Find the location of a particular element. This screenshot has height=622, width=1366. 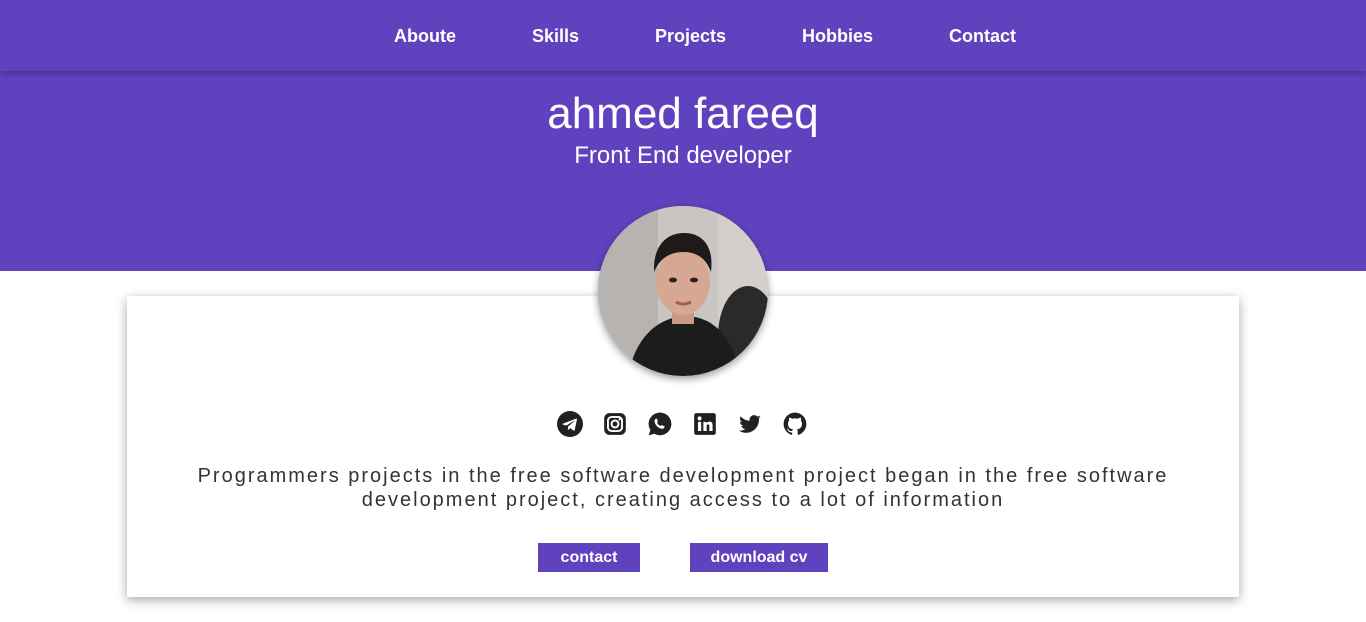

nav-link-contact: Contact is located at coordinates (982, 36).